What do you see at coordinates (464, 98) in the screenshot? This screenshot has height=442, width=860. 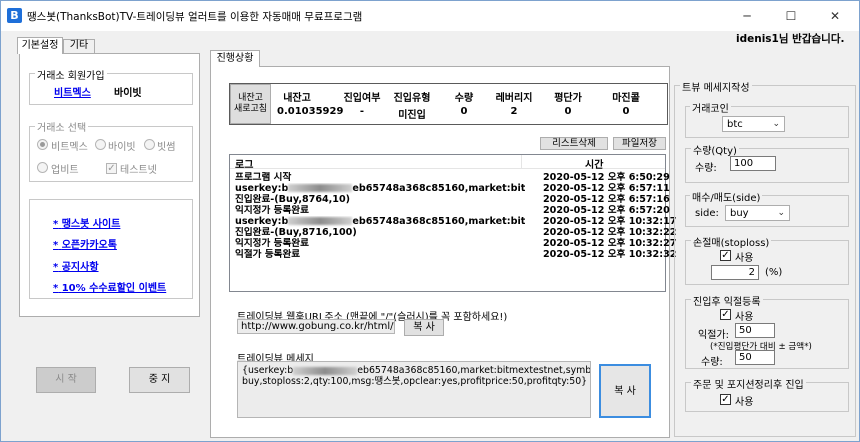 I see `header-qty: 수량` at bounding box center [464, 98].